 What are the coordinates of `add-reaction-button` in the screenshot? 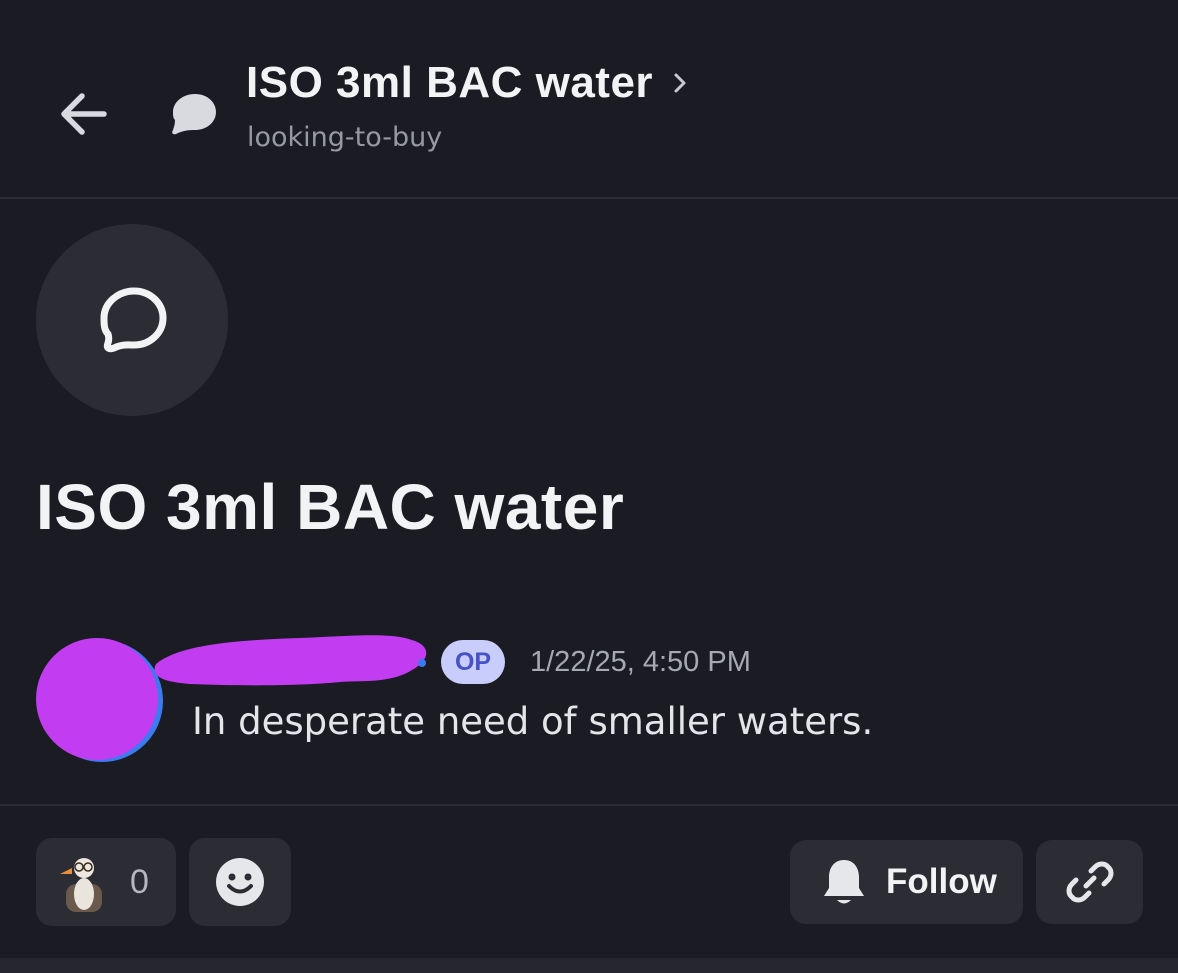 It's located at (240, 882).